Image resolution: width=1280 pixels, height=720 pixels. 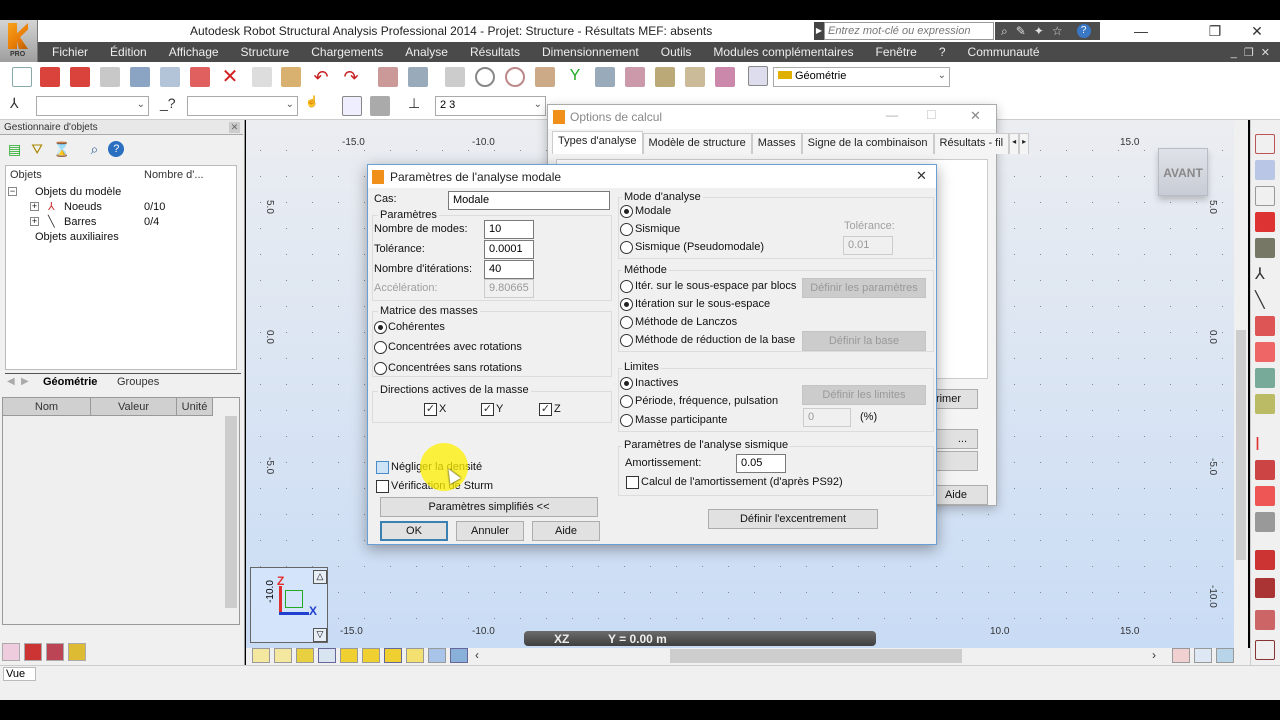 I want to click on tab-modele-structure: Modèle de structure, so click(x=697, y=143).